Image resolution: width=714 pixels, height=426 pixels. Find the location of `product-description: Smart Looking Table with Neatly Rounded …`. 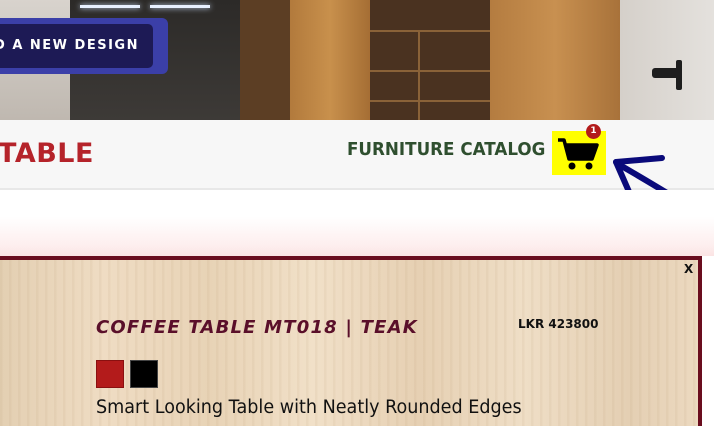

product-description: Smart Looking Table with Neatly Rounded … is located at coordinates (309, 407).